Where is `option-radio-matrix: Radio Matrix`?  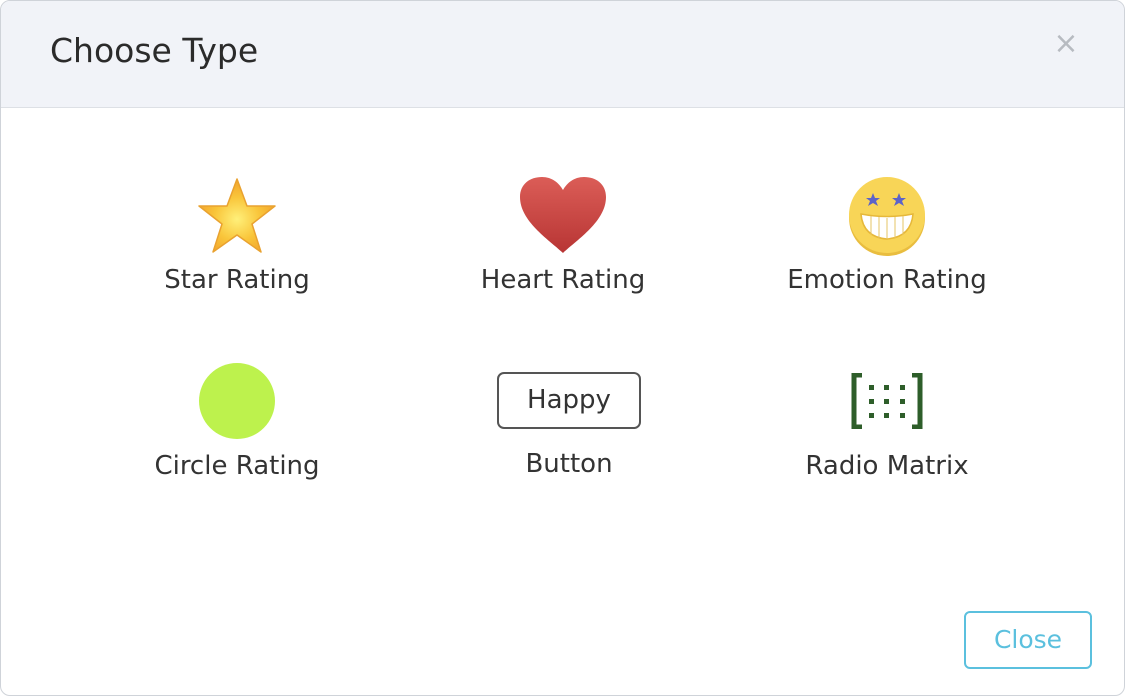 option-radio-matrix: Radio Matrix is located at coordinates (887, 427).